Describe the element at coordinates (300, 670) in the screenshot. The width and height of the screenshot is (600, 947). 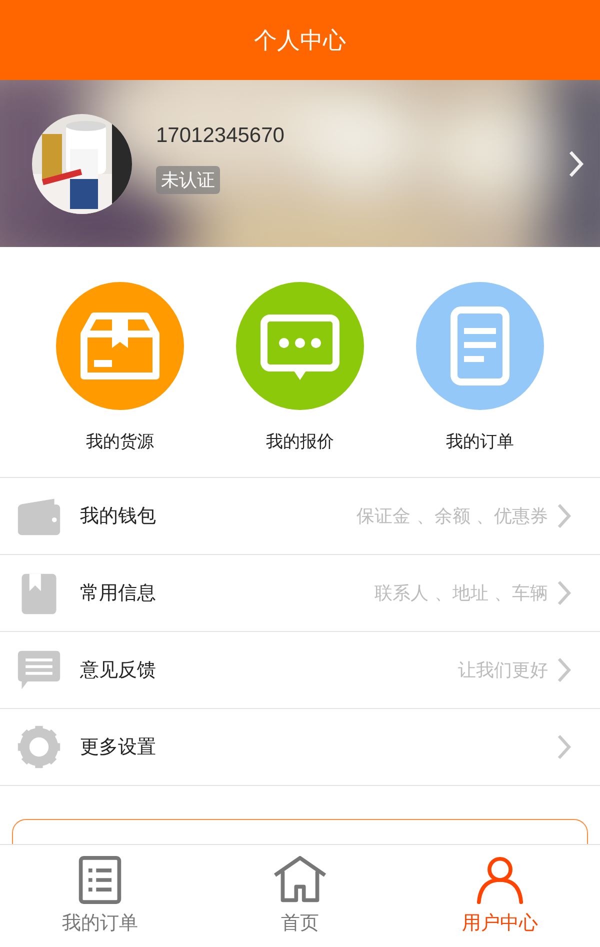
I see `menu-item: 意见反馈 让我们更好` at that location.